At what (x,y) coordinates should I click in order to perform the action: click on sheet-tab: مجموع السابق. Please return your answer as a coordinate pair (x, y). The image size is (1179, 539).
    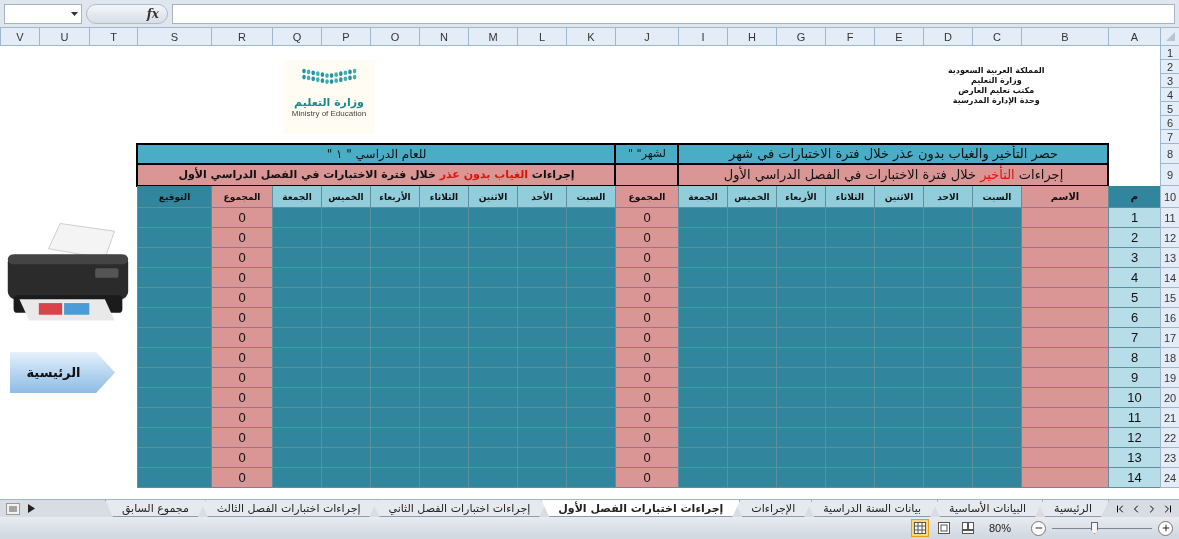
    Looking at the image, I should click on (155, 508).